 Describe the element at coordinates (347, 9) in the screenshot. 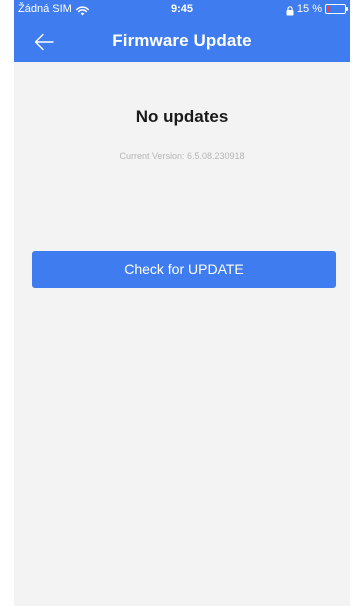

I see `battery-nub` at that location.